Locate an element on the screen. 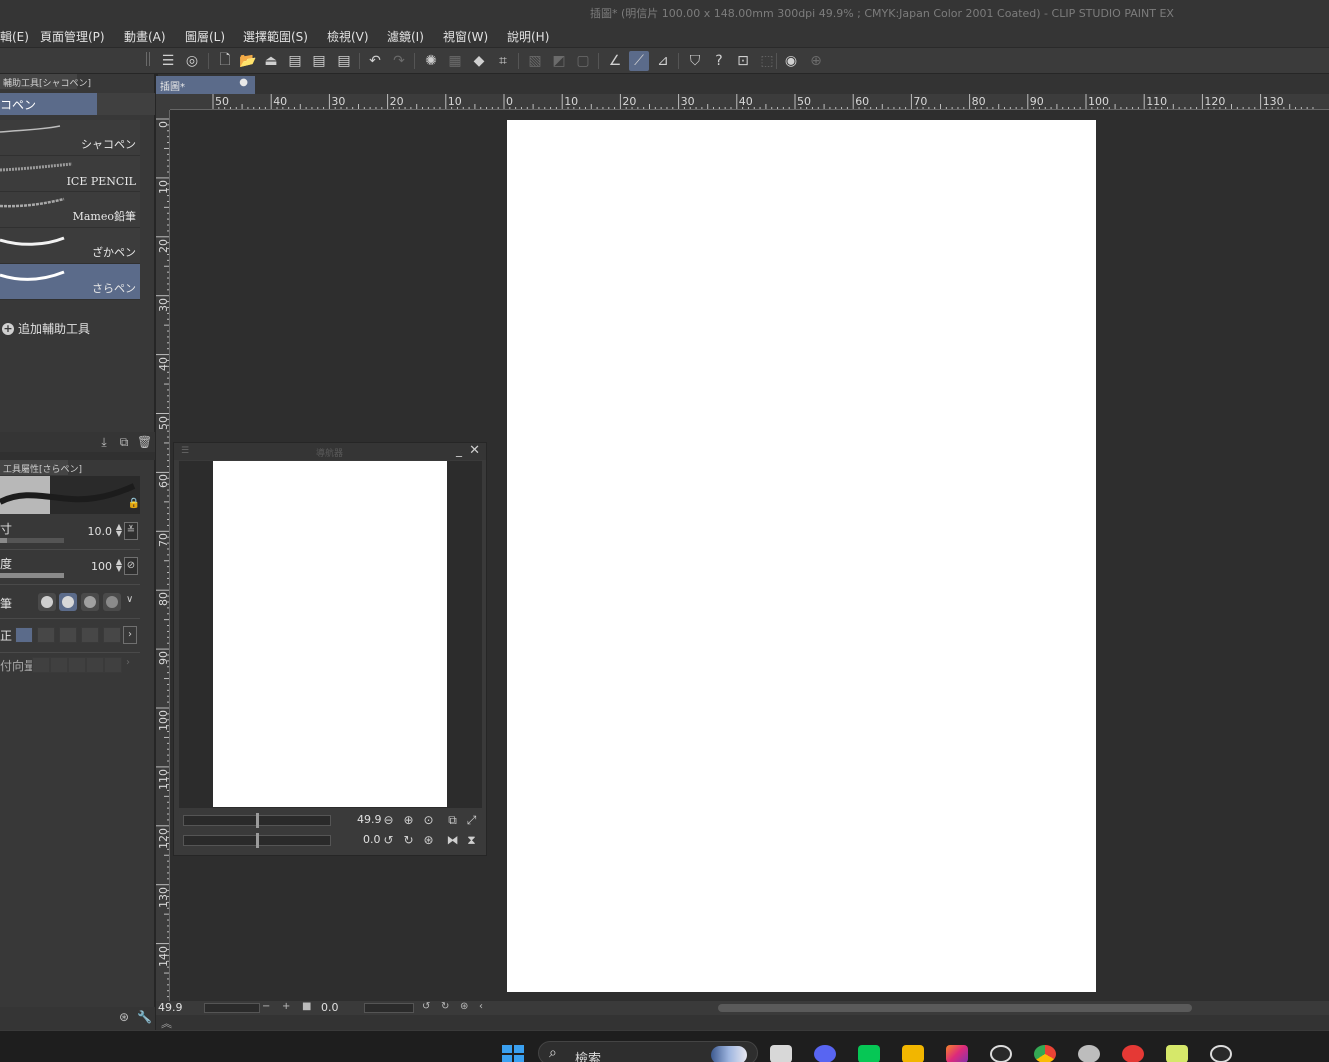 The image size is (1329, 1062). zoom-out-icon: ⊖ is located at coordinates (388, 820).